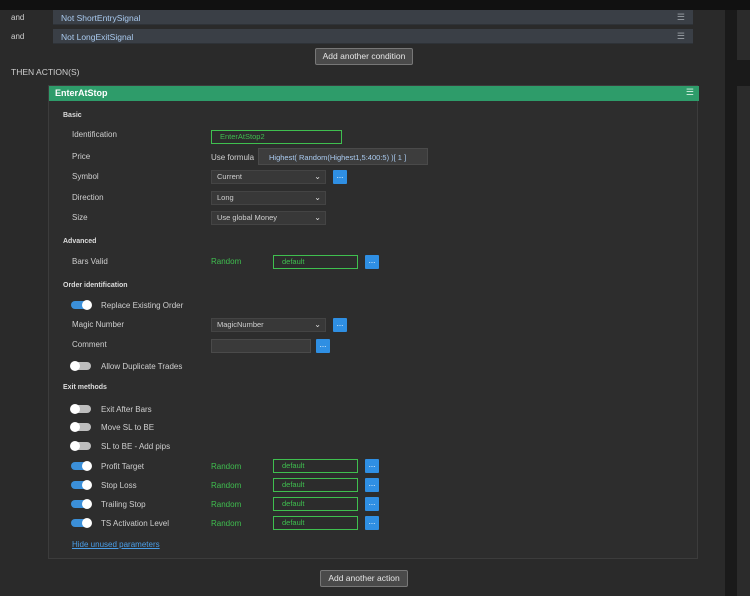 The image size is (750, 596). What do you see at coordinates (97, 37) in the screenshot?
I see `condition-text: Not LongExitSignal` at bounding box center [97, 37].